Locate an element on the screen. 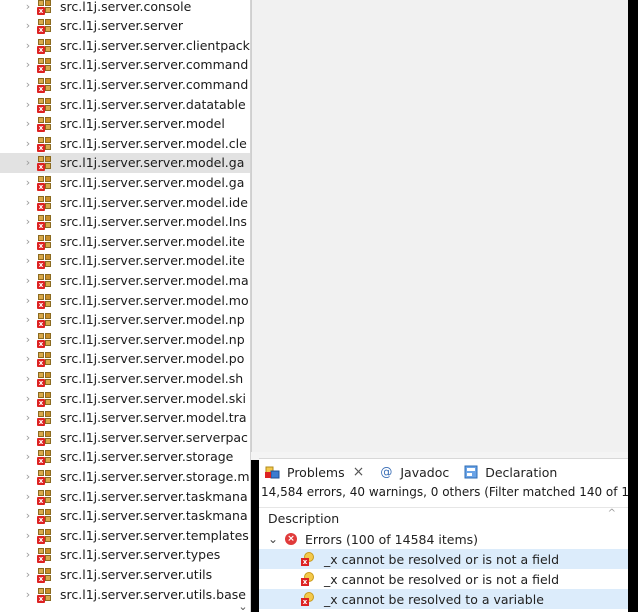 The width and height of the screenshot is (638, 612). tree-scroll-down-icon: ⌄ is located at coordinates (243, 606).